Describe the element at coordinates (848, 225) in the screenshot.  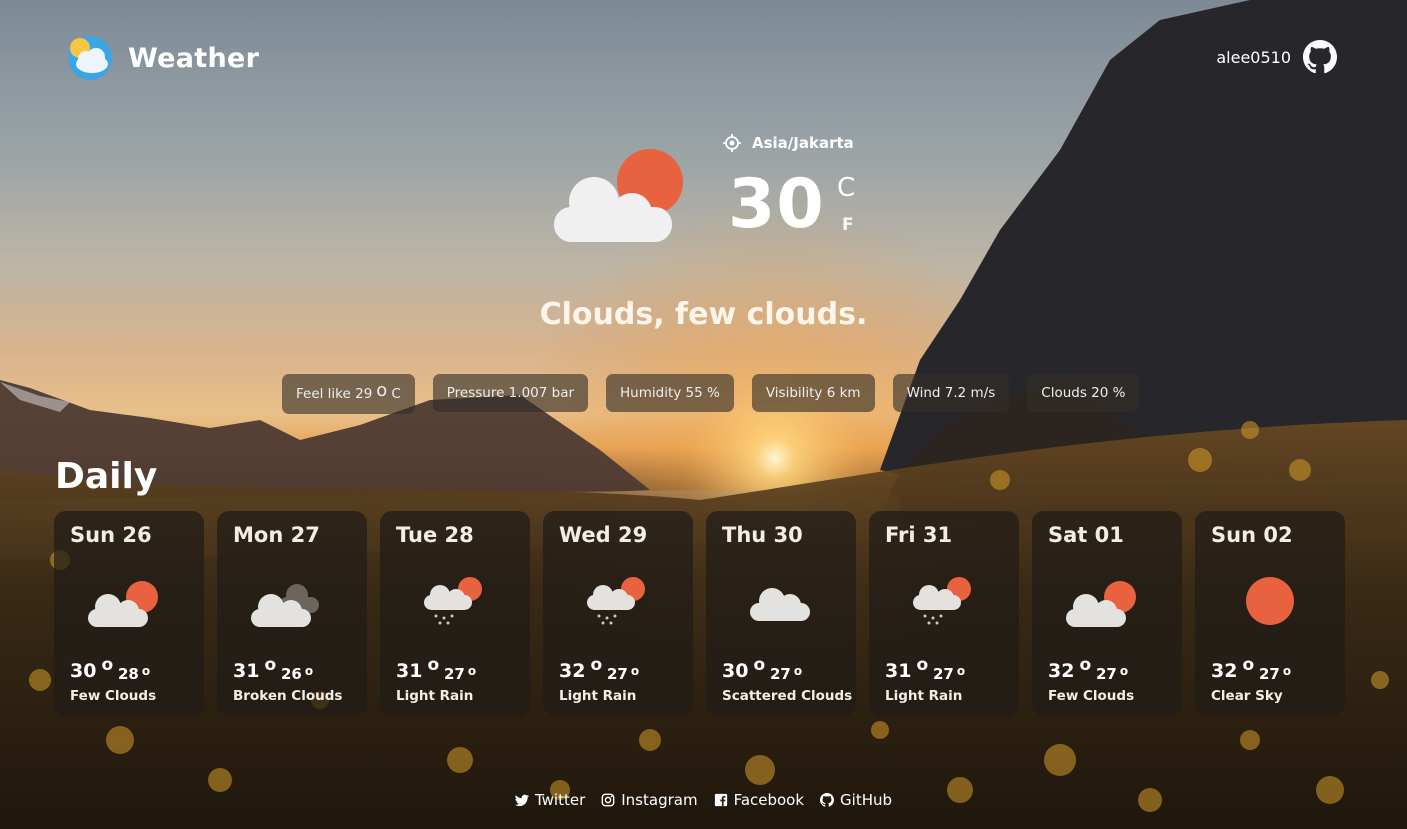
I see `unit-fahrenheit-toggle: F` at that location.